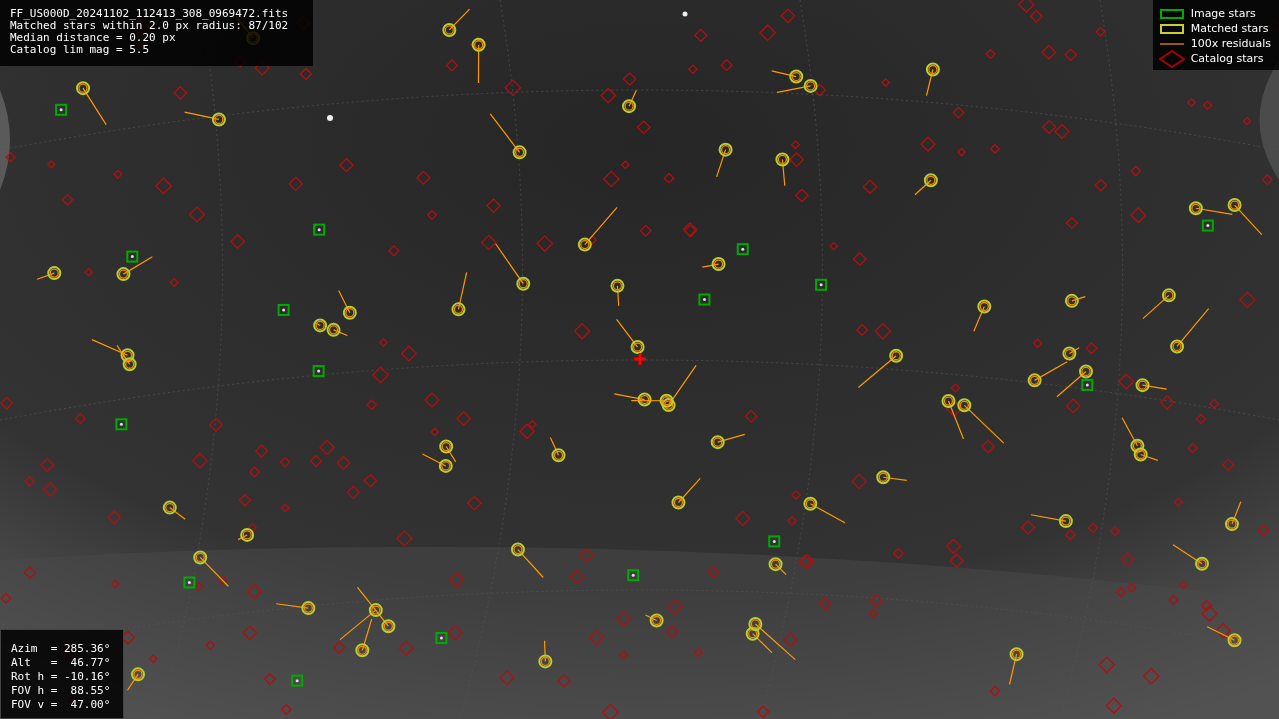  What do you see at coordinates (150, 26) in the screenshot?
I see `info-text: Matched stars within 2.0 px radius: 87/102` at bounding box center [150, 26].